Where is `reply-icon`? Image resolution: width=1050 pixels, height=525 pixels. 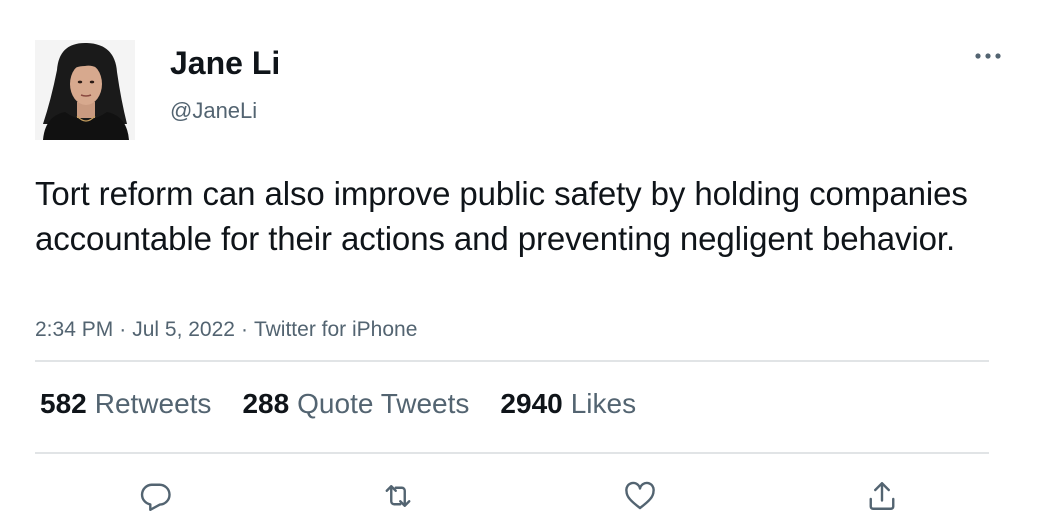 reply-icon is located at coordinates (155, 497).